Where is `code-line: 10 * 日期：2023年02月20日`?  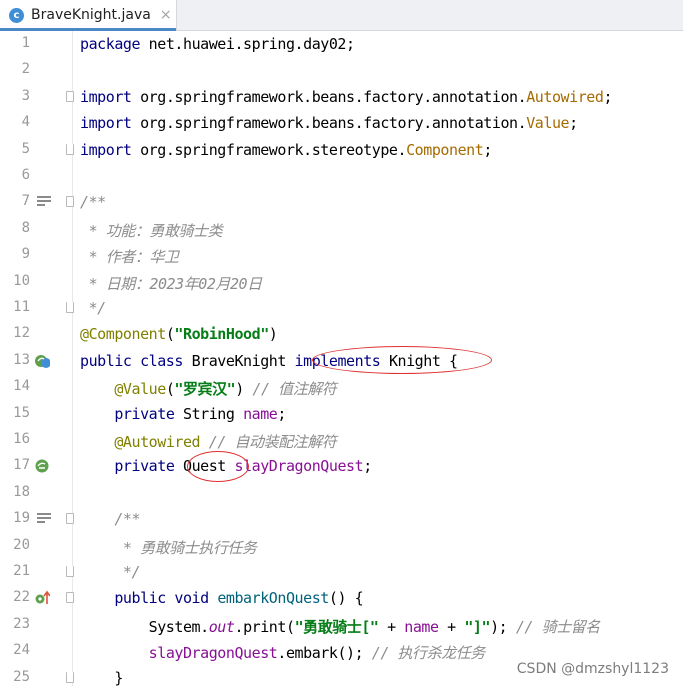 code-line: 10 * 日期：2023年02月20日 is located at coordinates (341, 282).